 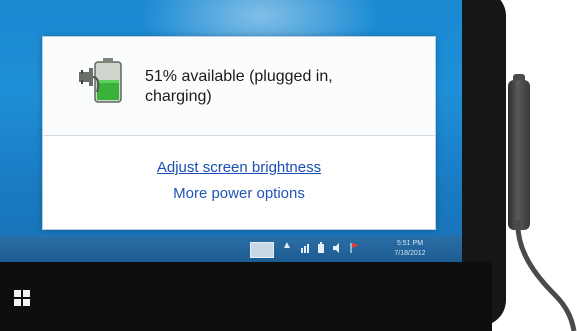 What do you see at coordinates (410, 249) in the screenshot?
I see `taskbar-clock: 5:51 PM 7/18/2012` at bounding box center [410, 249].